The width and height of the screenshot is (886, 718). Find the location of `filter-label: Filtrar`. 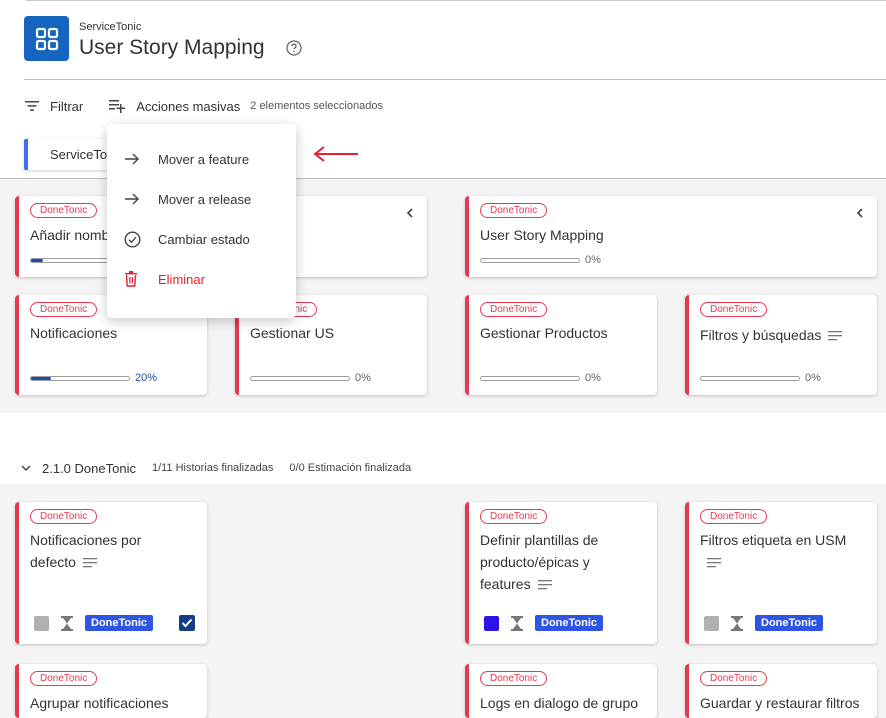

filter-label: Filtrar is located at coordinates (67, 106).